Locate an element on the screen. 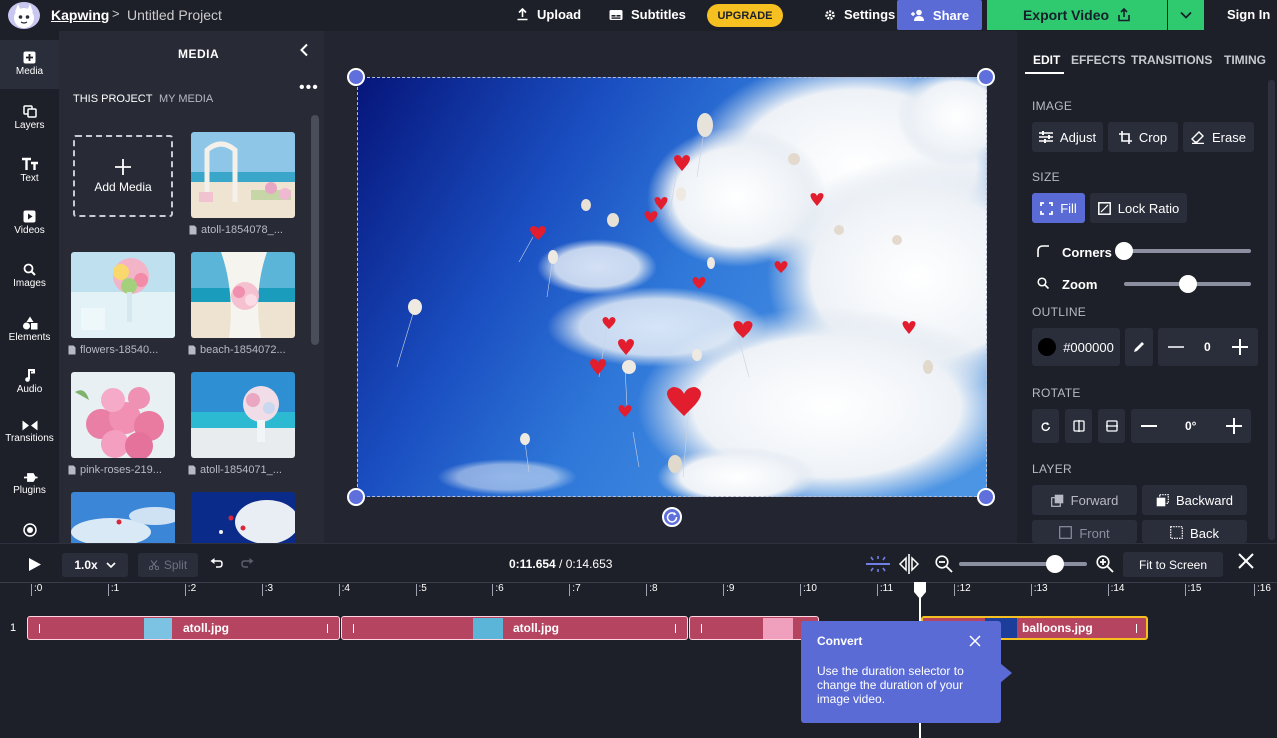 The image size is (1277, 738). sidebar-item-elements: Elements is located at coordinates (29, 329).